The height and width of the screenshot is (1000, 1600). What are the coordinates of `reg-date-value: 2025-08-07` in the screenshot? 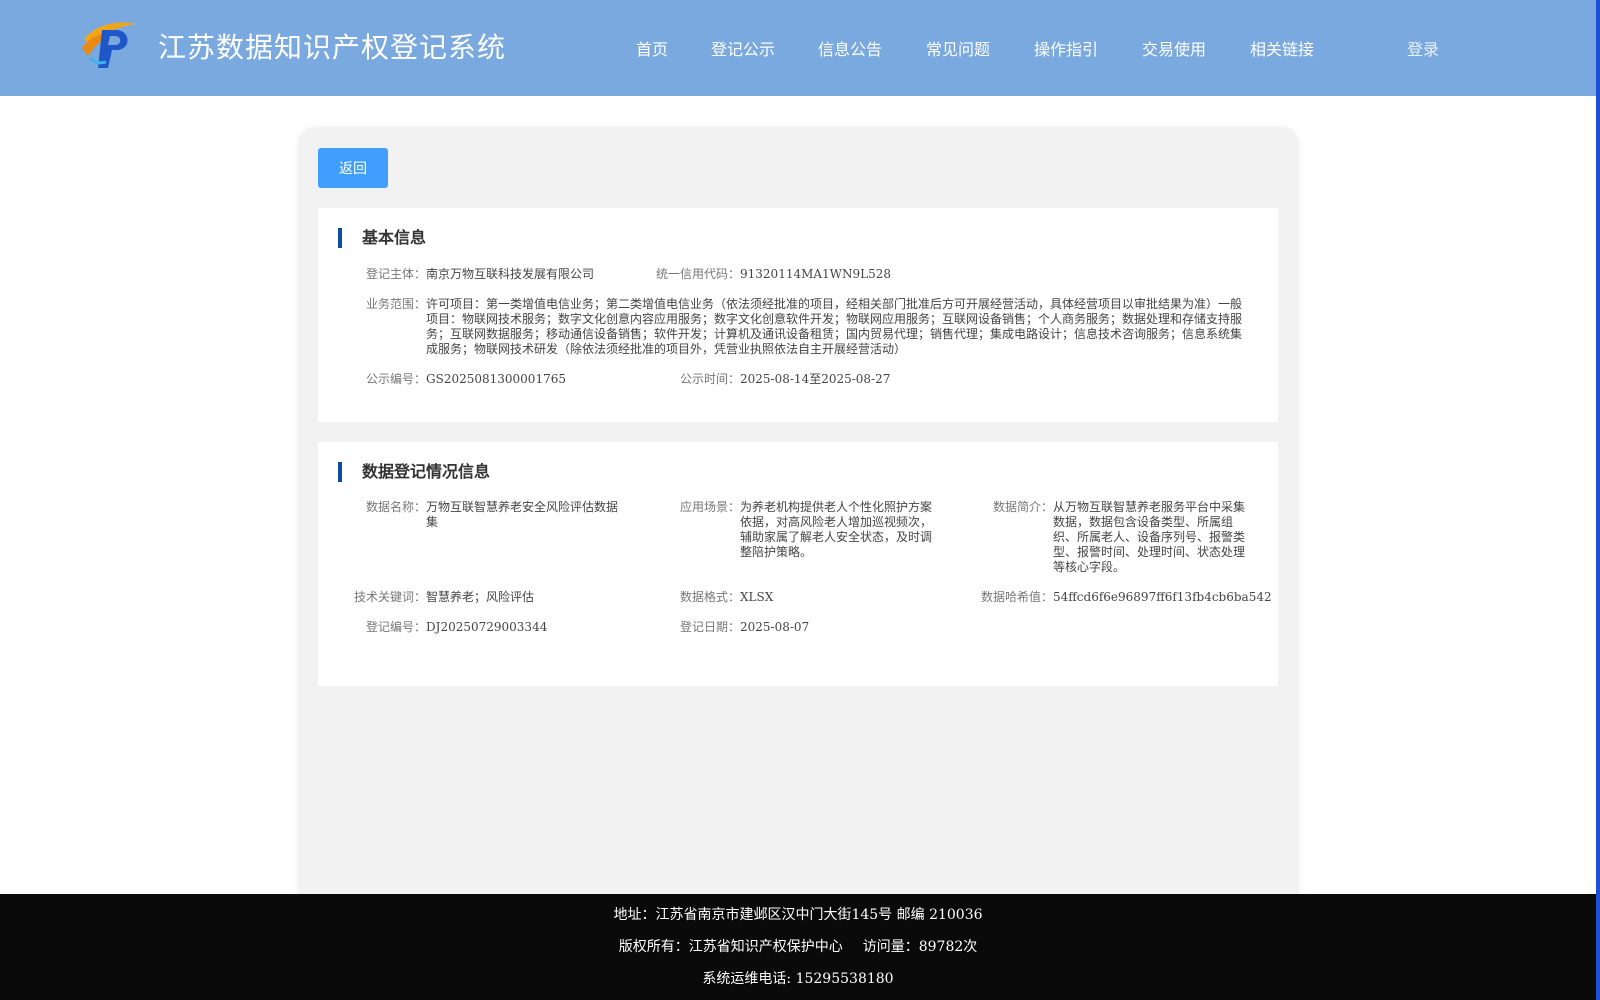 It's located at (775, 627).